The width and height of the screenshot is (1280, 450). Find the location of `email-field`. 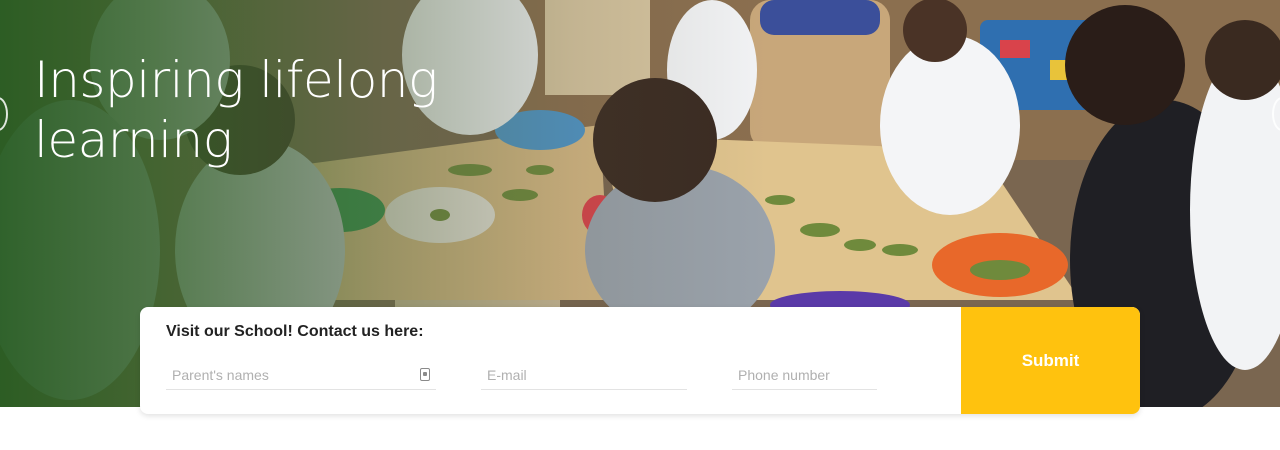

email-field is located at coordinates (584, 376).